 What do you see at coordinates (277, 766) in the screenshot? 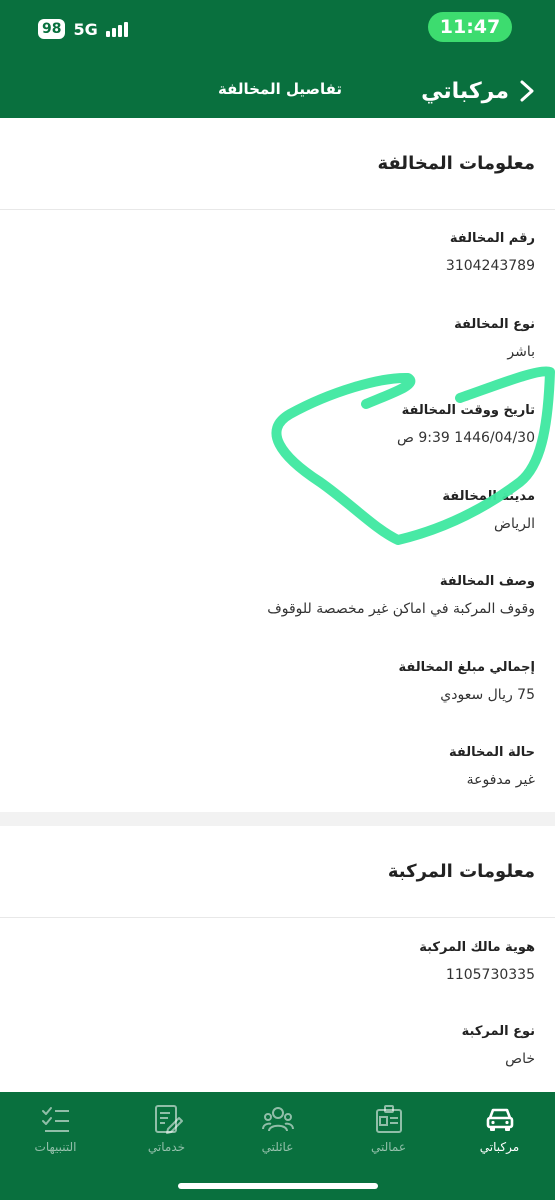
I see `field-violation-status: حالة المخالفة غير مدفوعة` at bounding box center [277, 766].